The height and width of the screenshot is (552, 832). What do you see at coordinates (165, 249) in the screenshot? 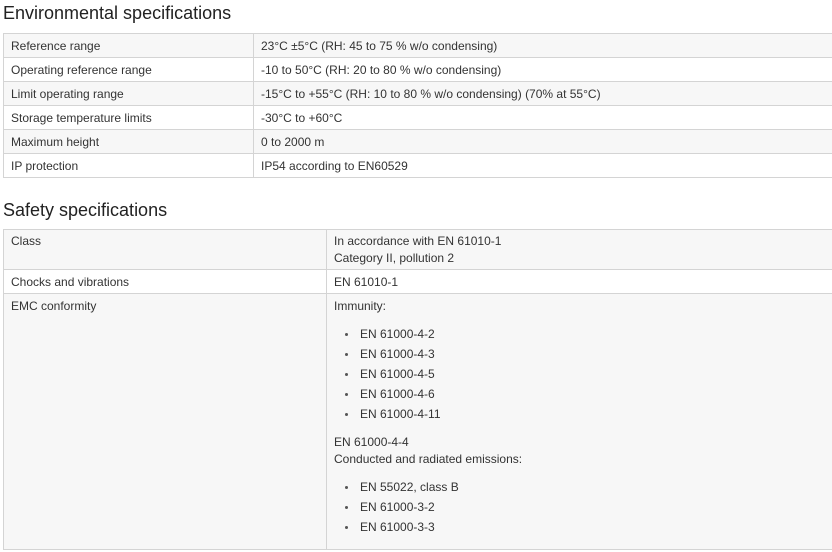
I see `spec-label: Class` at bounding box center [165, 249].